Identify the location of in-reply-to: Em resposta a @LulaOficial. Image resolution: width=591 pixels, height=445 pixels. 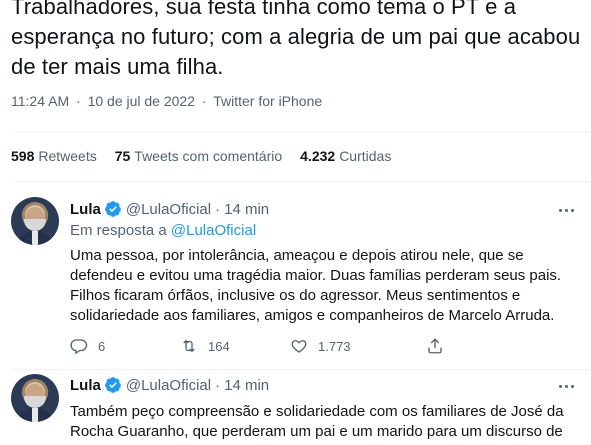
(163, 230).